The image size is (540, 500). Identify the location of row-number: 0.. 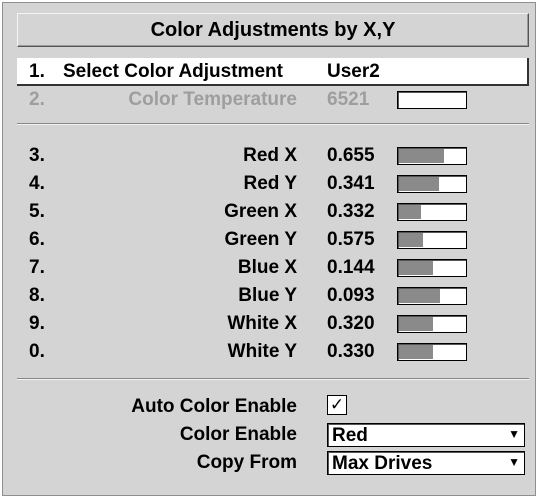
(37, 351).